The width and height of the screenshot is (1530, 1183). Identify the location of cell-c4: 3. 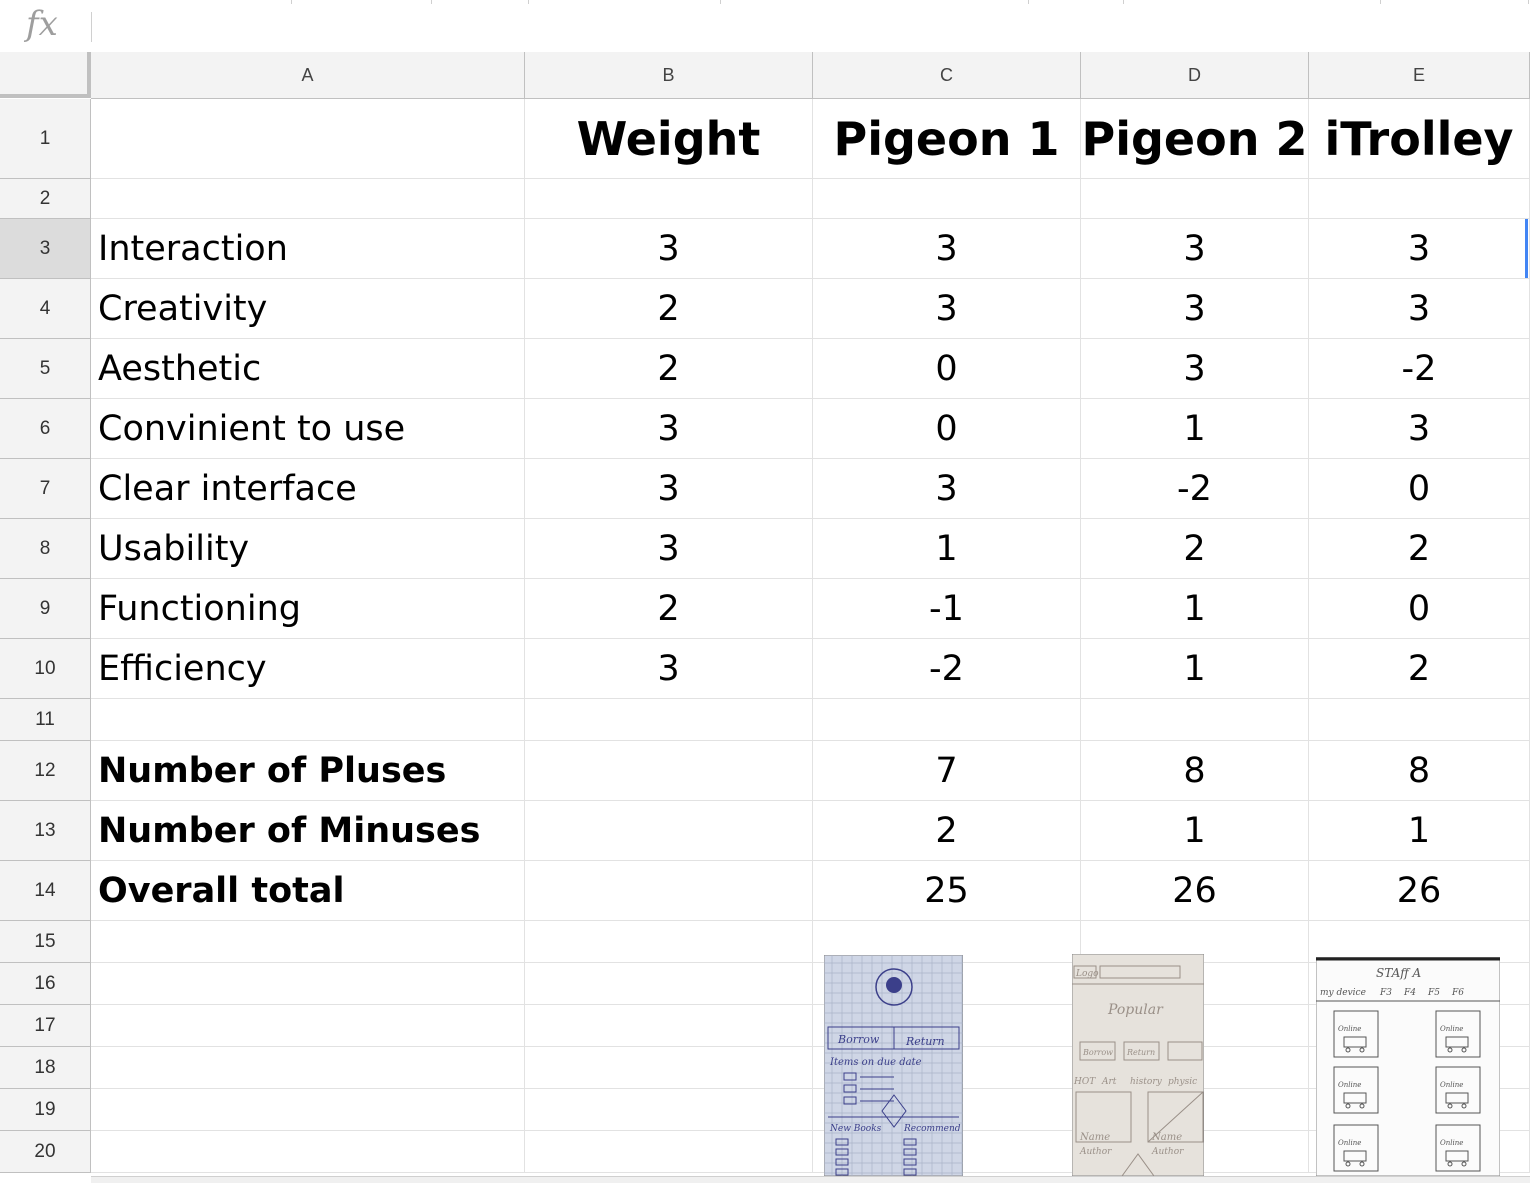
(947, 309).